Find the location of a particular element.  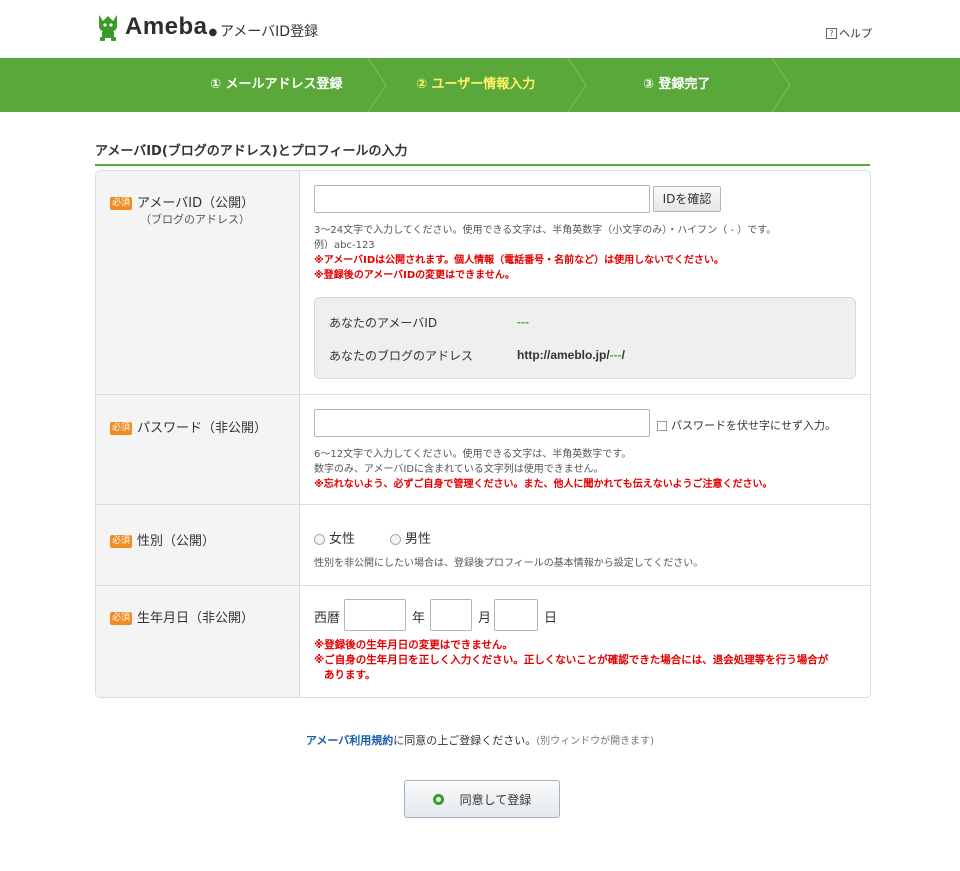

ameba-id-label: 必須 アメーバID（公開） （ブログのアドレス） is located at coordinates (182, 209).